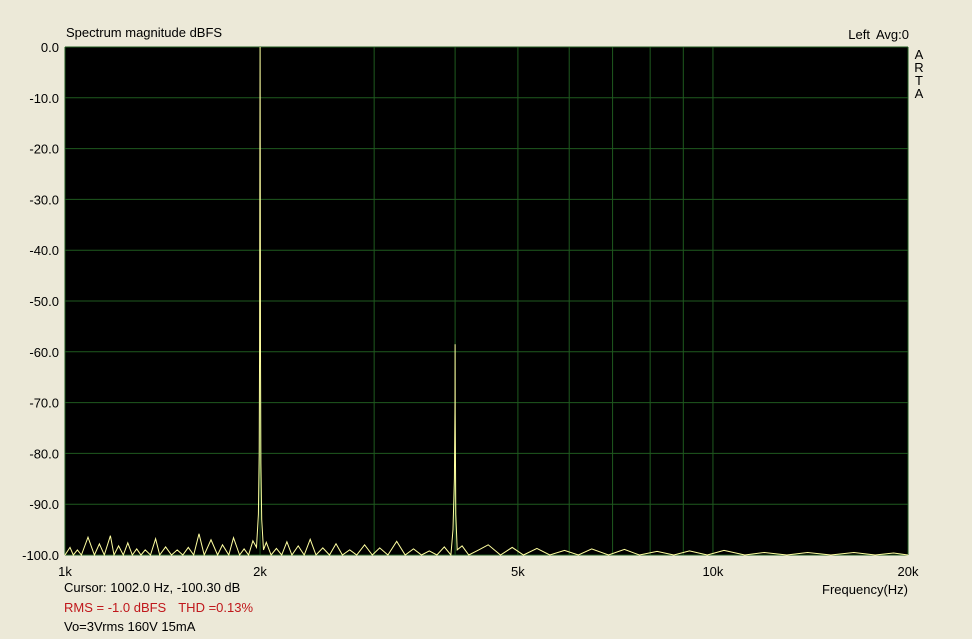  What do you see at coordinates (44, 504) in the screenshot?
I see `y-tick-label: -90.0` at bounding box center [44, 504].